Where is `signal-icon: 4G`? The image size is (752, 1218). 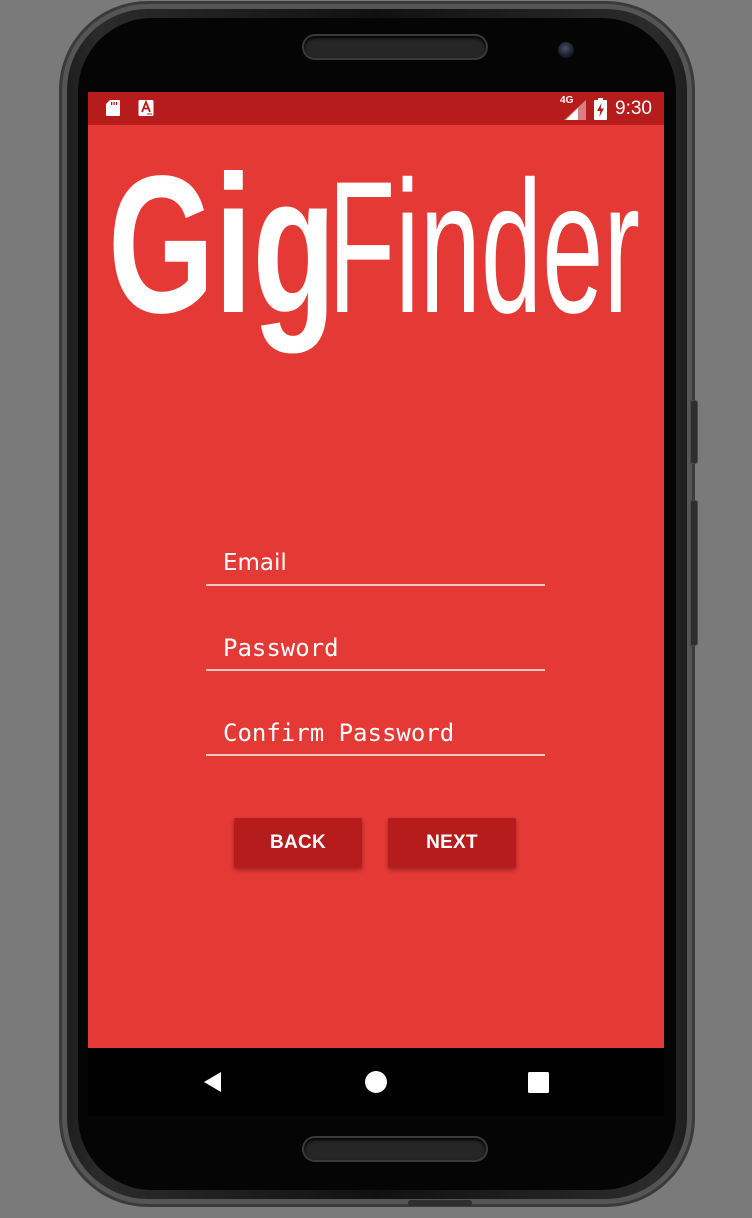 signal-icon: 4G is located at coordinates (573, 107).